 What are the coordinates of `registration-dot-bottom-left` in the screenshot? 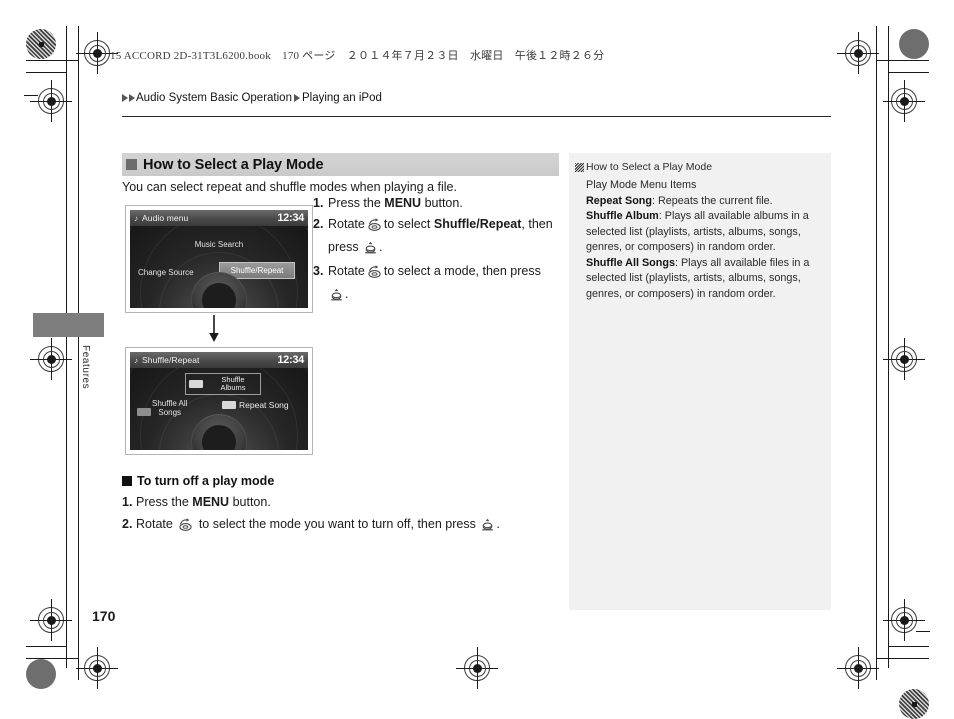 It's located at (41, 674).